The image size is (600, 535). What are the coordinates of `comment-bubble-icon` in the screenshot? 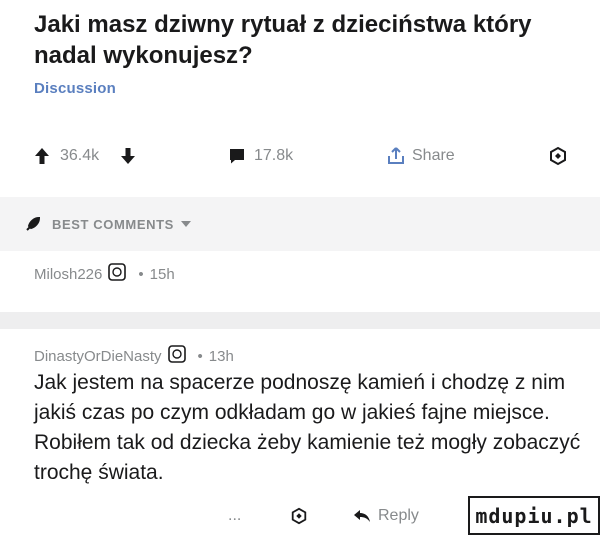 It's located at (237, 156).